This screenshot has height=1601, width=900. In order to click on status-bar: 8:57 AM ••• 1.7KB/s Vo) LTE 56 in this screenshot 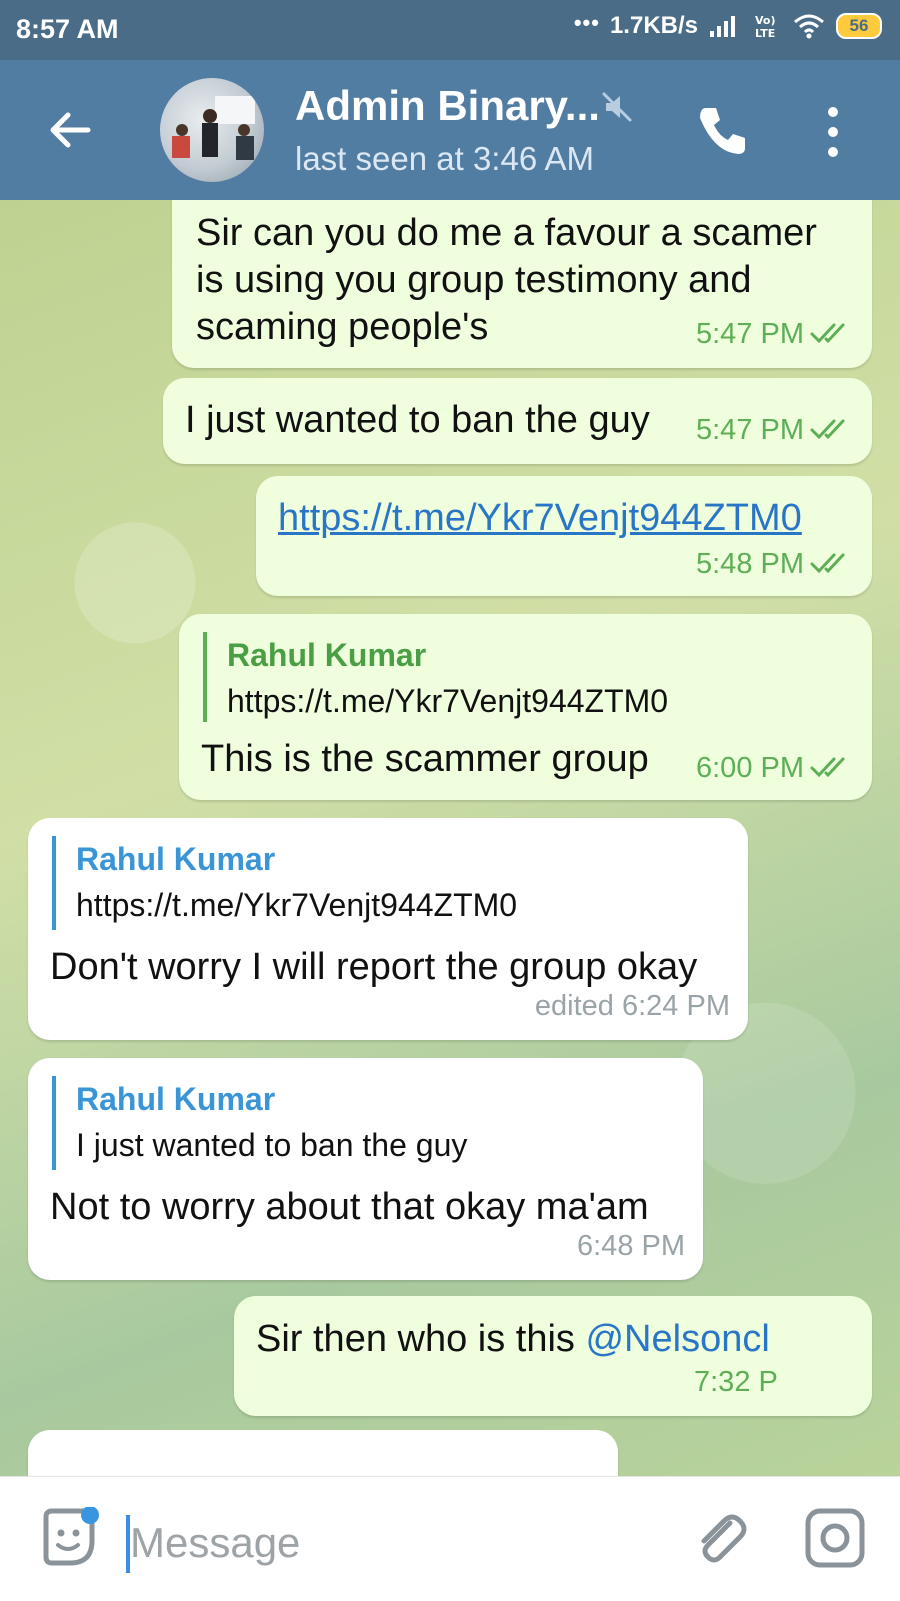, I will do `click(450, 30)`.